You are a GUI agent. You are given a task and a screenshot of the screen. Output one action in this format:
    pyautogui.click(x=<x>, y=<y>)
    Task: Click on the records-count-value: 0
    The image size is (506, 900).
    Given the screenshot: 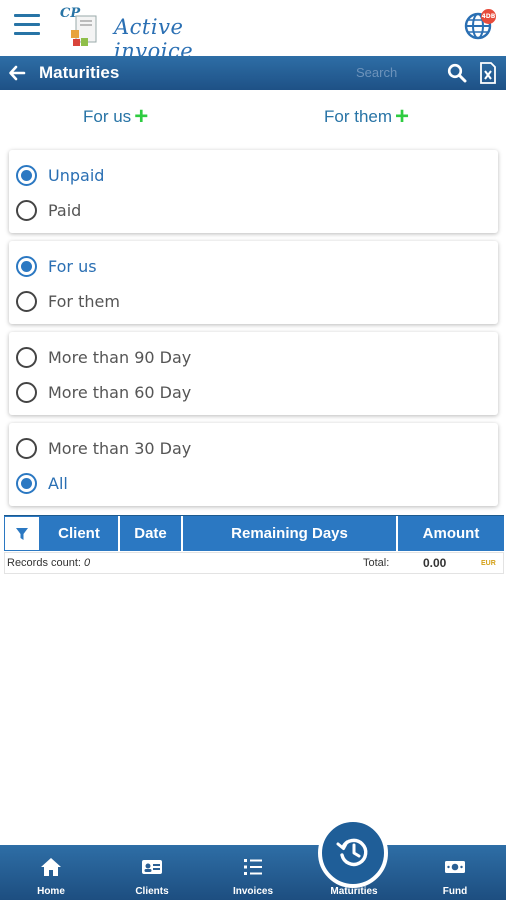 What is the action you would take?
    pyautogui.click(x=87, y=563)
    